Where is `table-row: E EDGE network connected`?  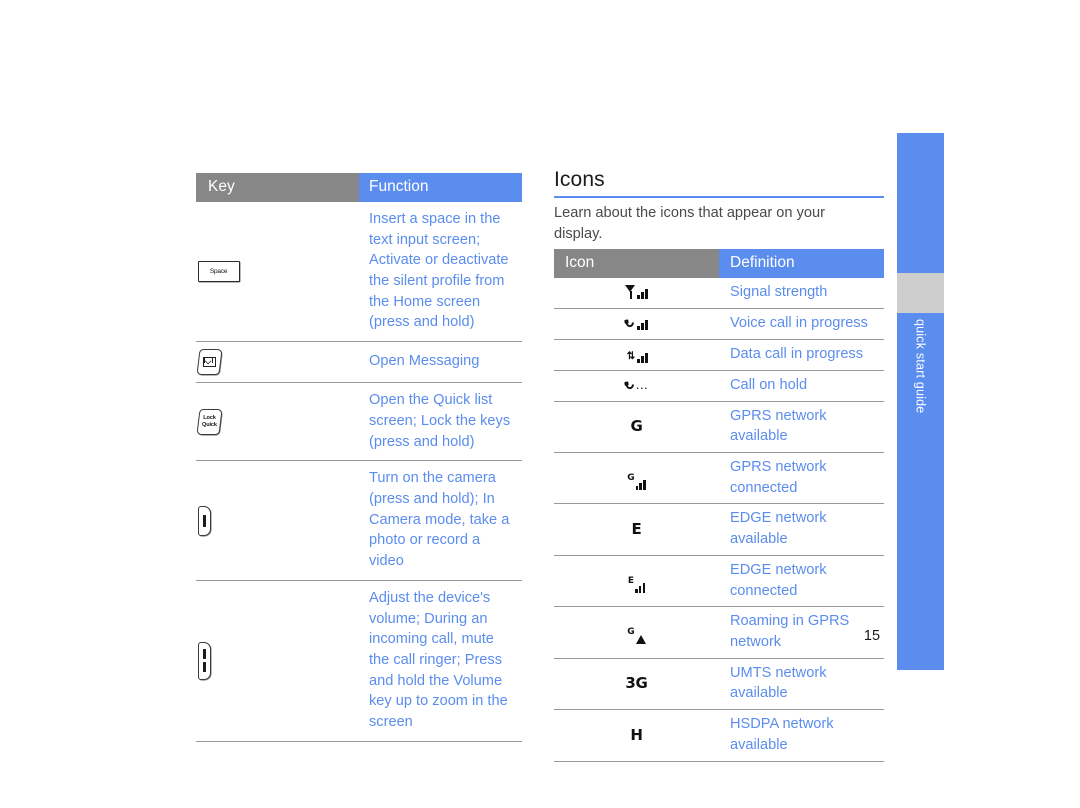
table-row: E EDGE network connected is located at coordinates (719, 581).